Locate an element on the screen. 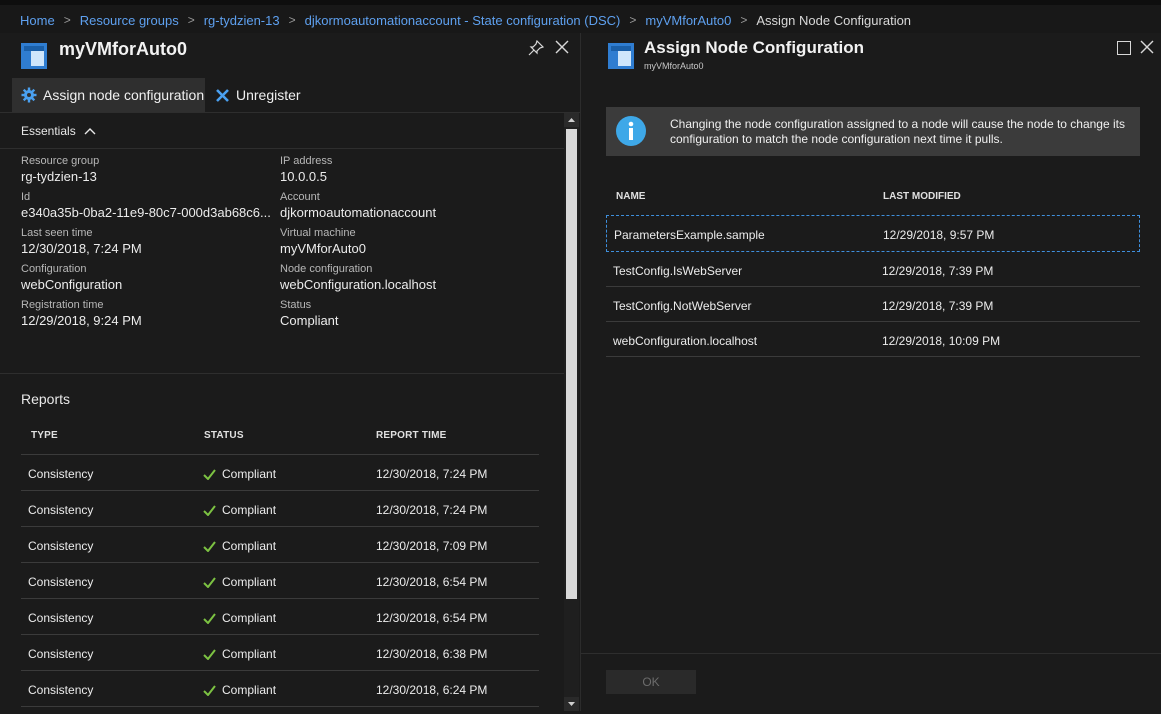  breadcrumb-current: Assign Node Configuration is located at coordinates (834, 20).